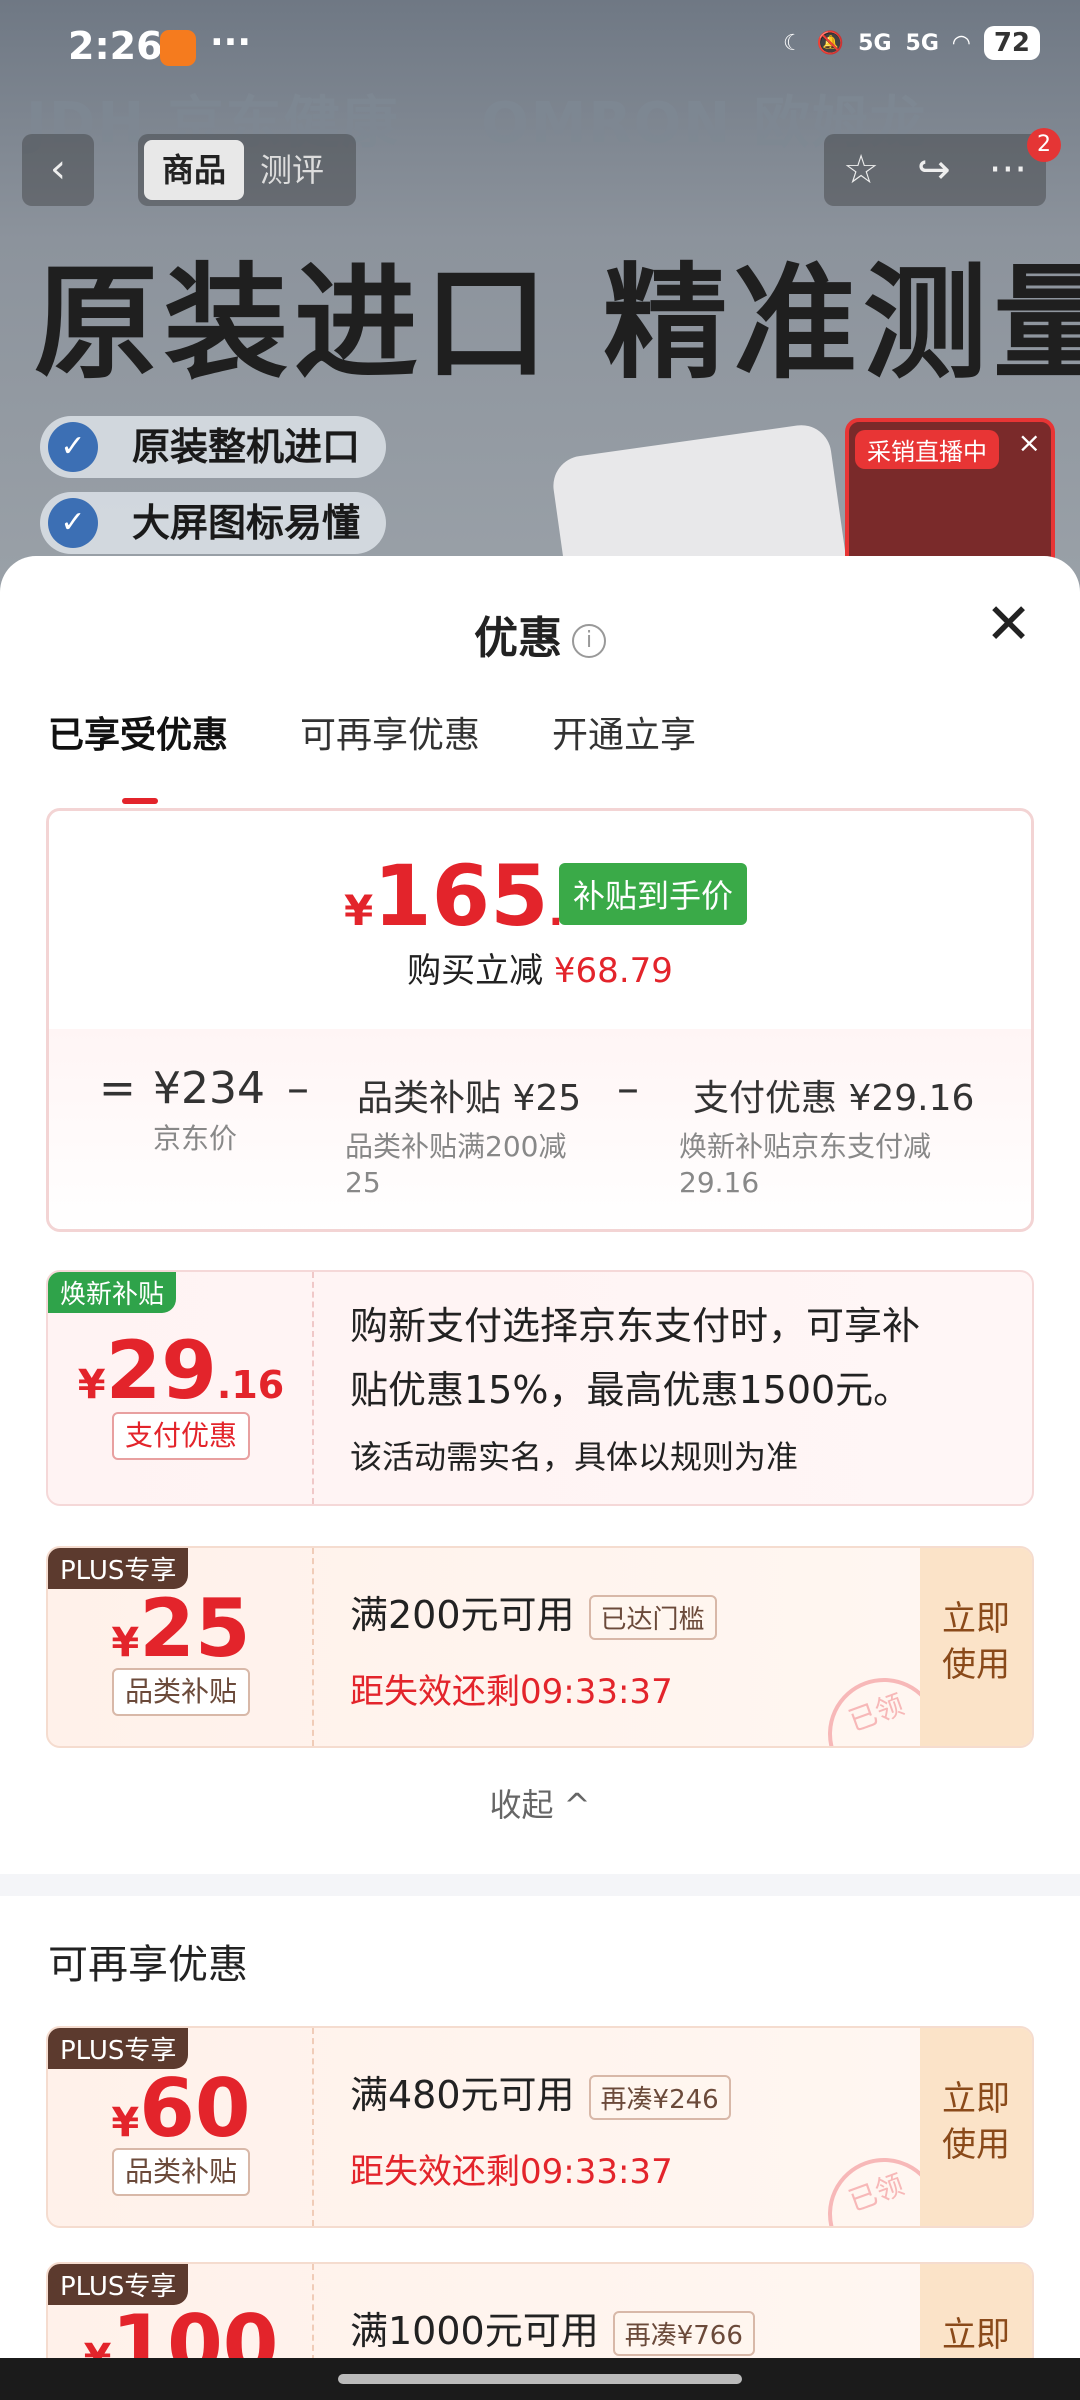 This screenshot has width=1080, height=2400. Describe the element at coordinates (195, 2108) in the screenshot. I see `coupon-2-value: 60` at that location.